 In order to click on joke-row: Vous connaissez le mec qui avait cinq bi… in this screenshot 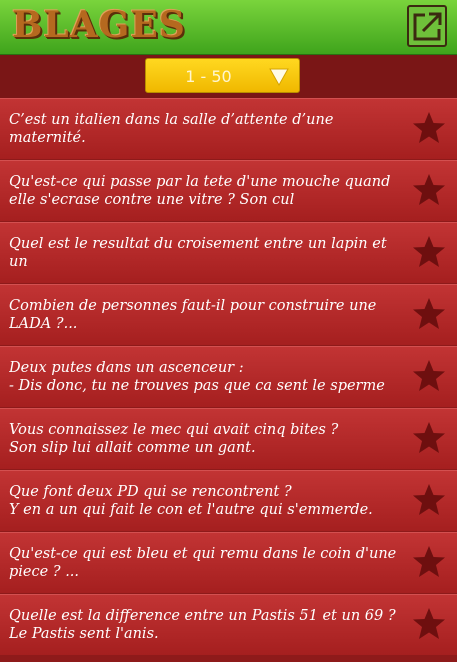, I will do `click(228, 438)`.